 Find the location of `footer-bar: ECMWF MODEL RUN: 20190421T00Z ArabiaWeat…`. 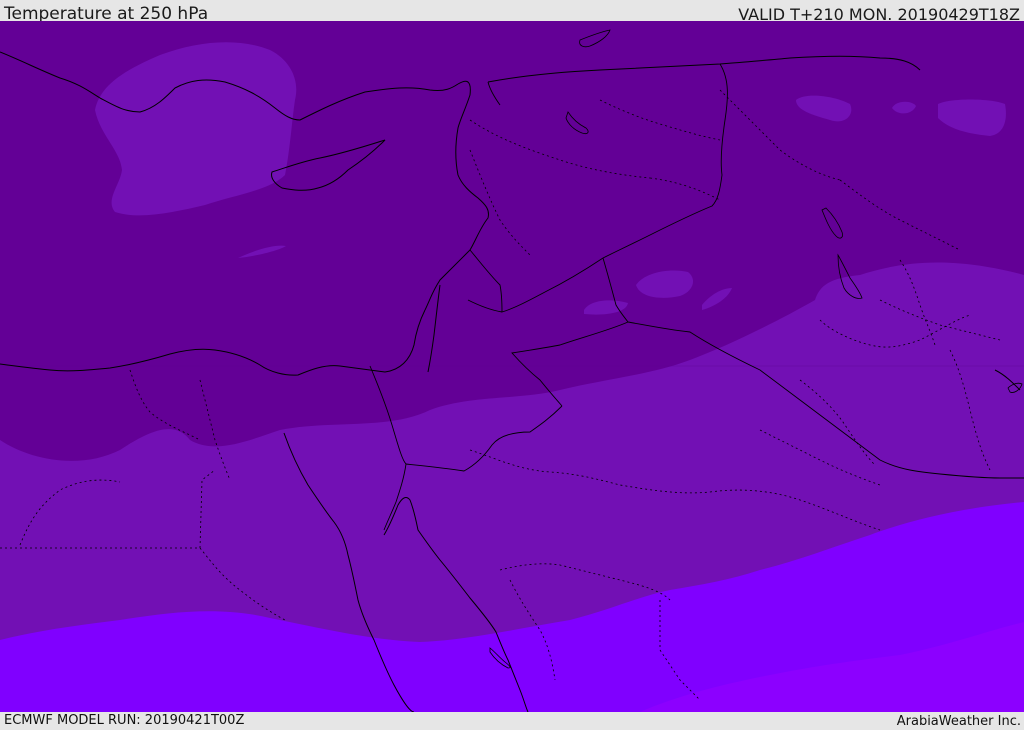

footer-bar: ECMWF MODEL RUN: 20190421T00Z ArabiaWeat… is located at coordinates (512, 720).